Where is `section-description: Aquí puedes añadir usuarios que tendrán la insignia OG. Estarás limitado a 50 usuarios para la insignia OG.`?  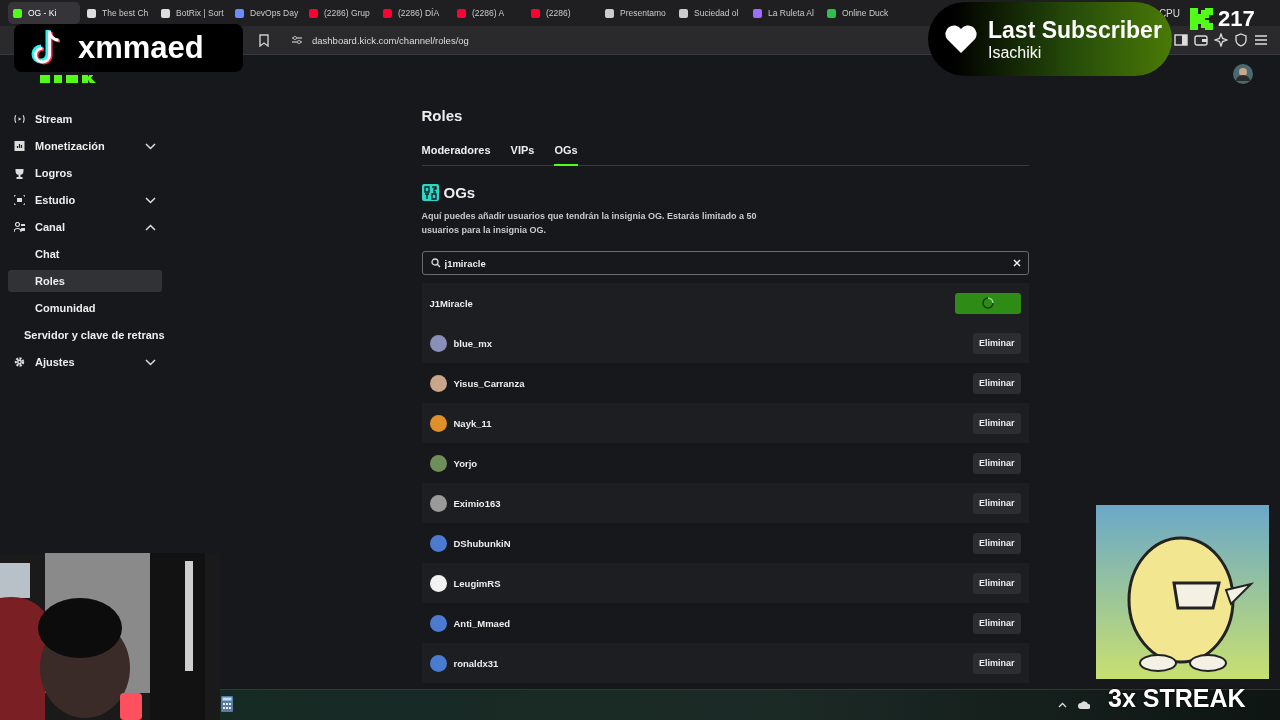 section-description: Aquí puedes añadir usuarios que tendrán la insignia OG. Estarás limitado a 50 usuarios para la insignia OG. is located at coordinates (589, 223).